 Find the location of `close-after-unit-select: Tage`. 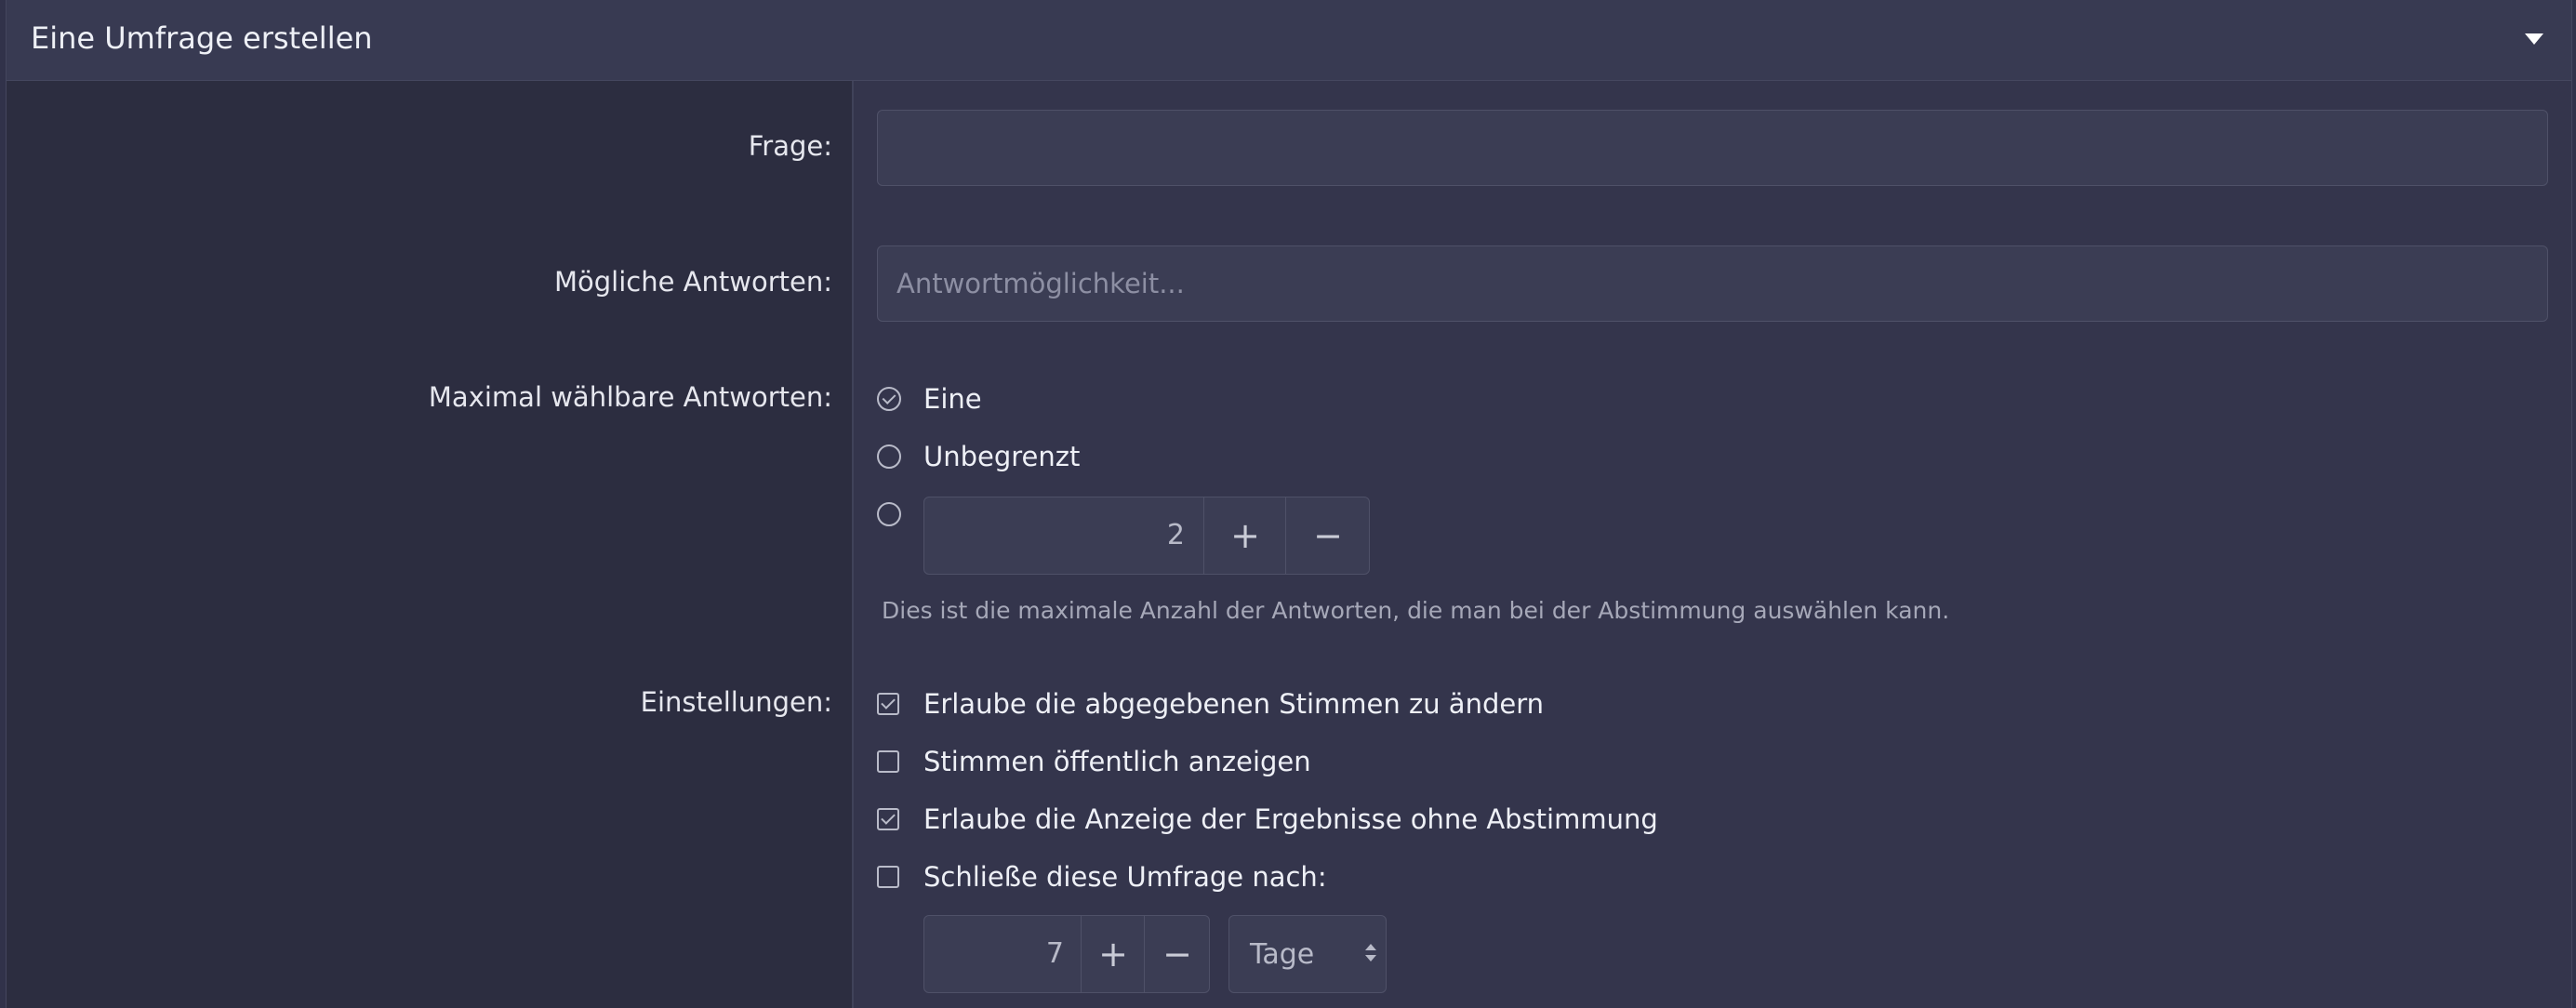

close-after-unit-select: Tage is located at coordinates (1307, 954).